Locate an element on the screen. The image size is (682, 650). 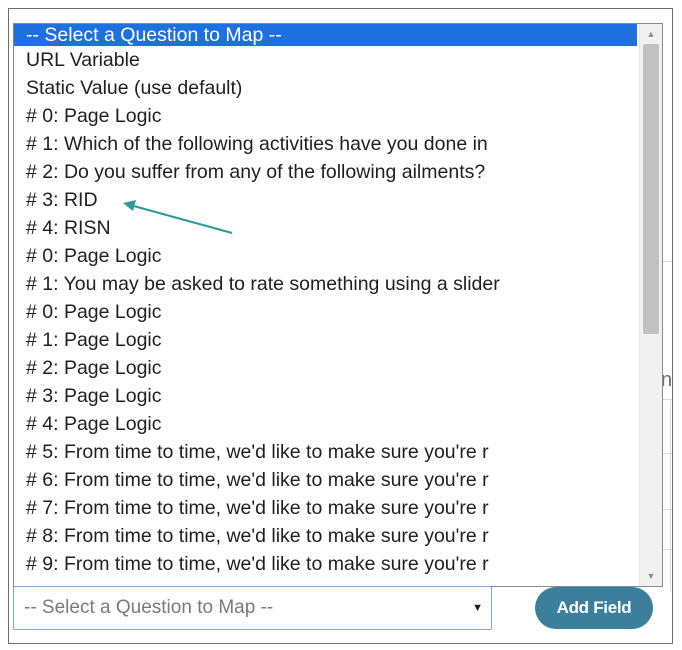
listbox-option: # 4: Page Logic is located at coordinates (325, 424).